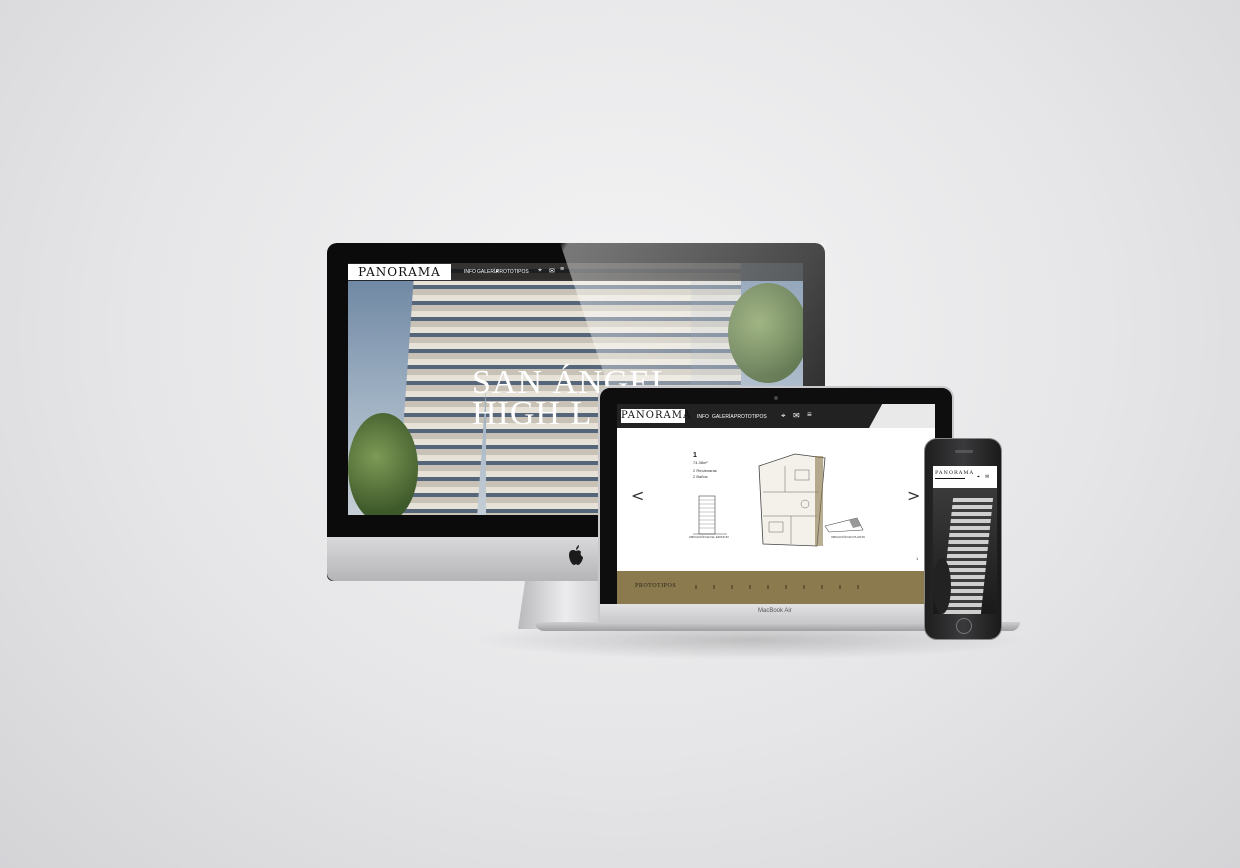 The height and width of the screenshot is (868, 1240). Describe the element at coordinates (913, 495) in the screenshot. I see `next-arrow-button: >` at that location.